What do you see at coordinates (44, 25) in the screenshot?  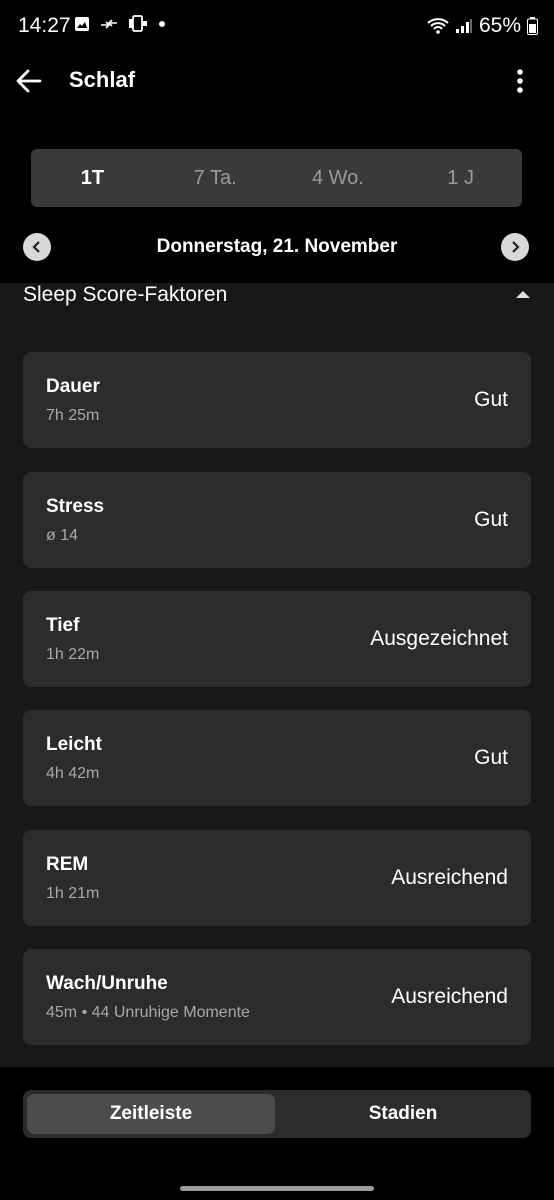 I see `status-time: 14:27` at bounding box center [44, 25].